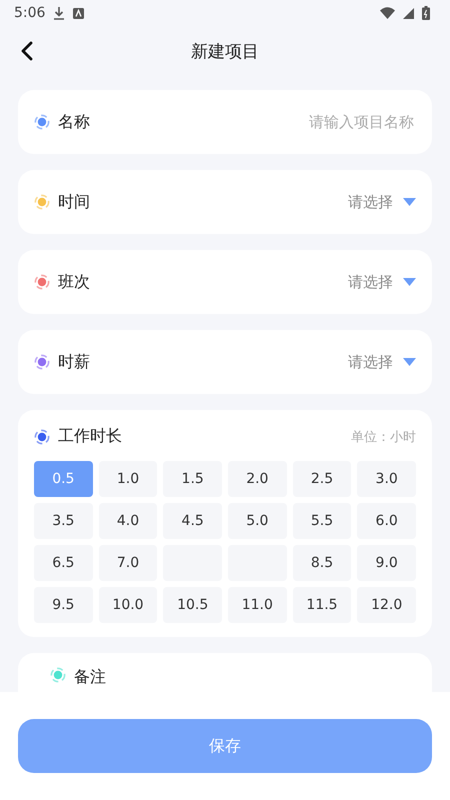 The height and width of the screenshot is (800, 450). What do you see at coordinates (257, 479) in the screenshot?
I see `hour-option: 2.0` at bounding box center [257, 479].